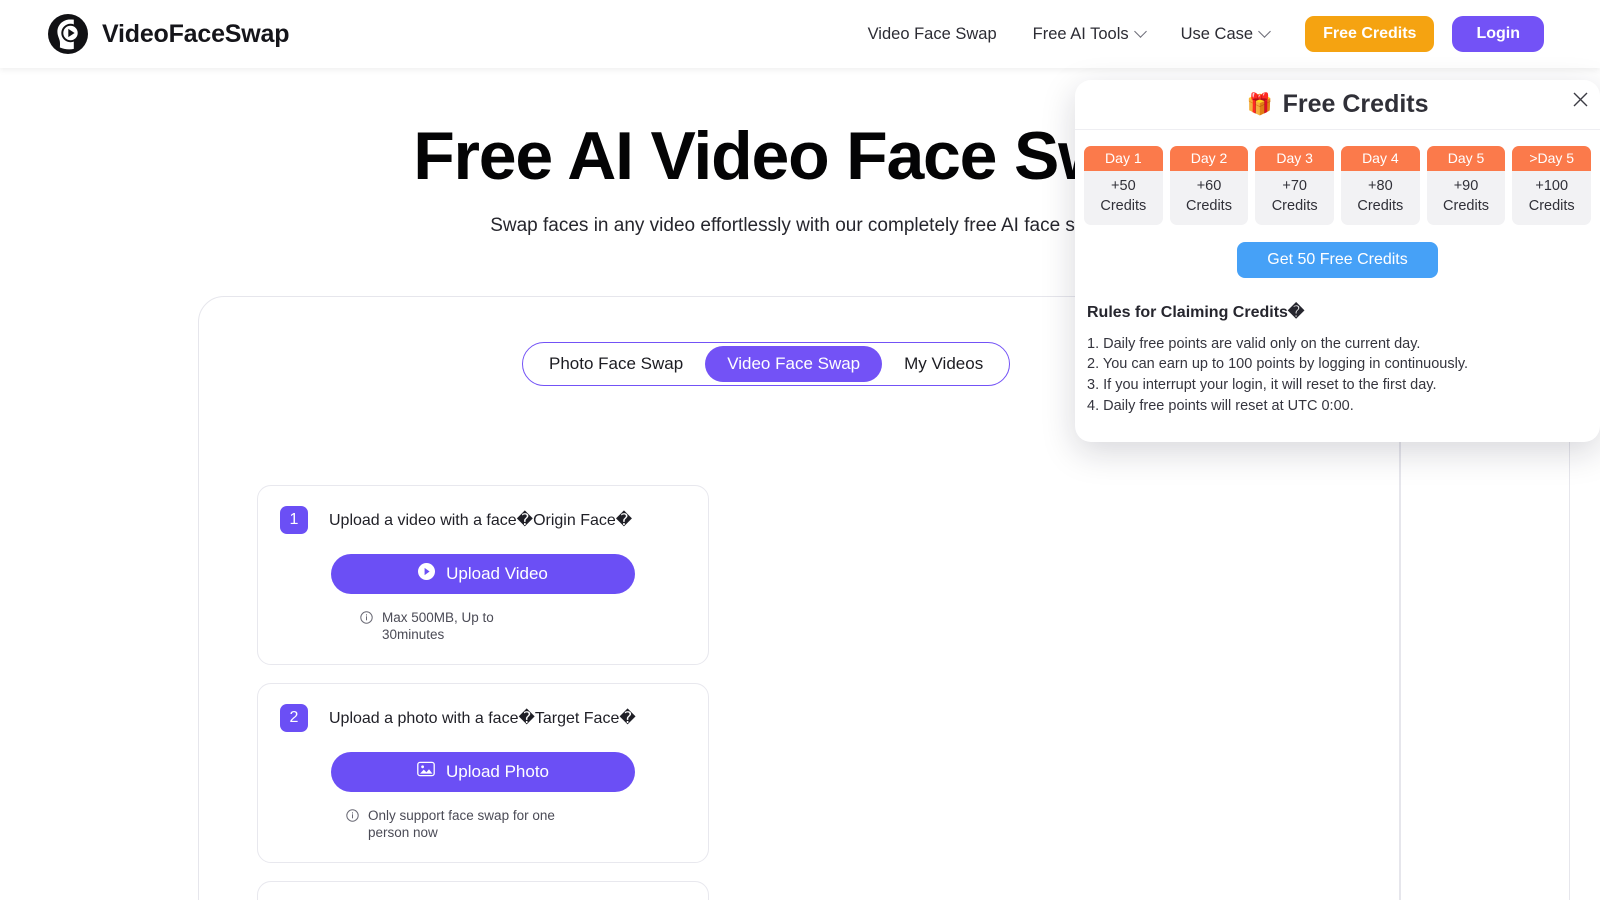 The image size is (1600, 900). What do you see at coordinates (427, 574) in the screenshot?
I see `play-circle-icon` at bounding box center [427, 574].